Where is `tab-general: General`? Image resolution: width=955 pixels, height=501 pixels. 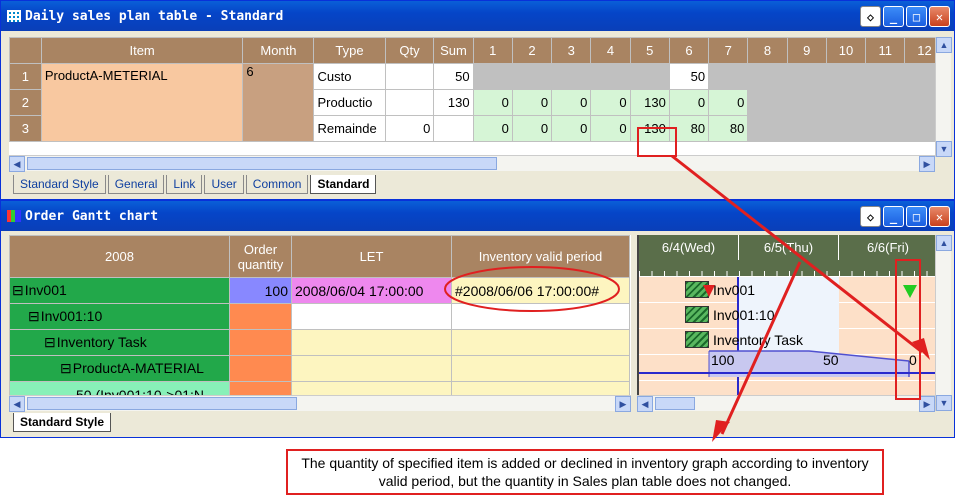 tab-general: General is located at coordinates (136, 184).